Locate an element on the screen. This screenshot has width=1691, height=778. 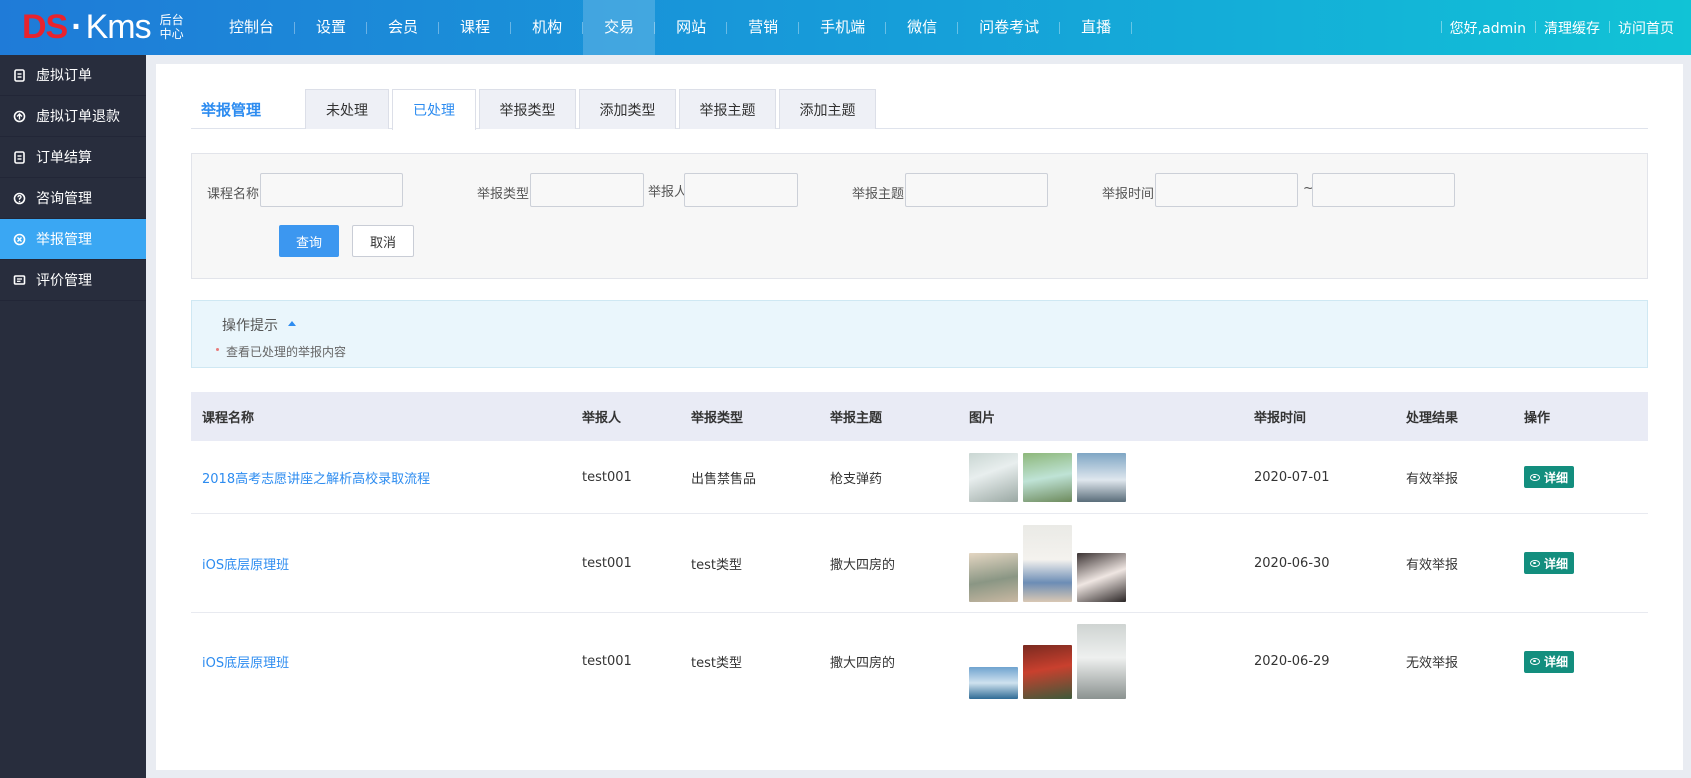
search-form: 课程名称 举报类型 举报人 举报主题 举报时间 ~ 查询 取消 is located at coordinates (919, 216).